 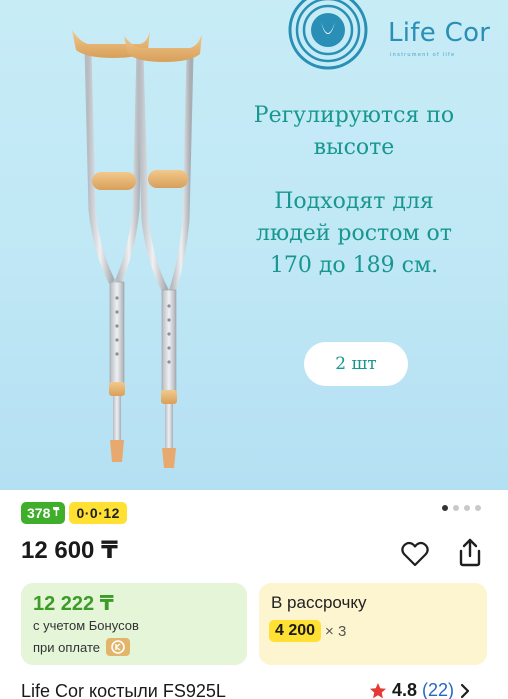 I want to click on tenge-icon: Т, so click(x=56, y=513).